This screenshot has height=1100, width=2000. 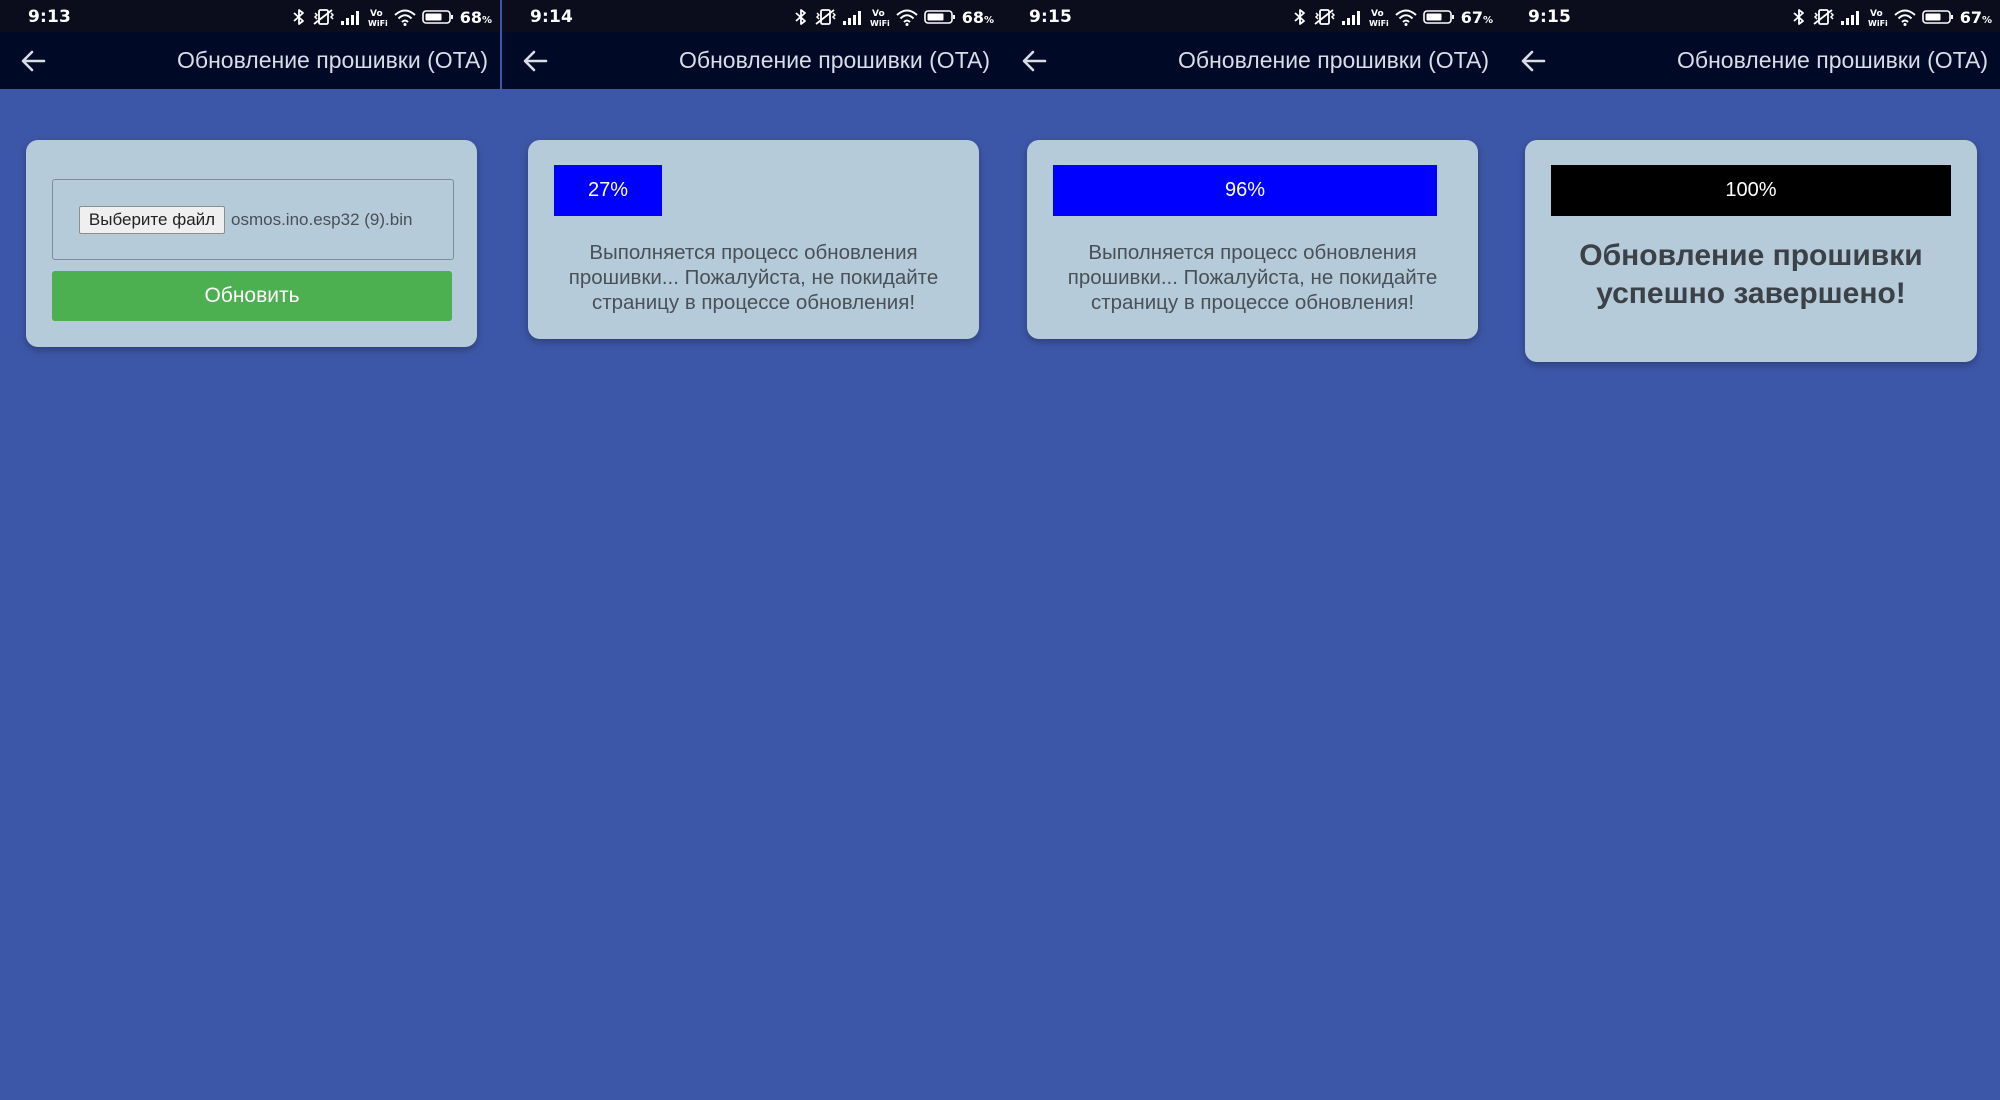 What do you see at coordinates (152, 220) in the screenshot?
I see `choose-file-button: Выберите файл` at bounding box center [152, 220].